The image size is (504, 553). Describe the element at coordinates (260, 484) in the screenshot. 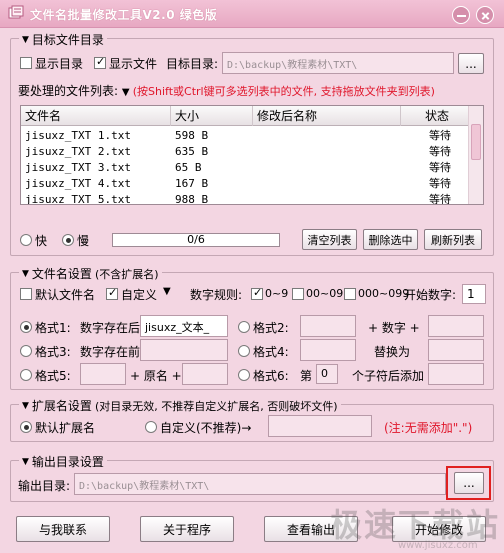

I see `output-dir-field: D:\backup\教程素材\TXT\` at that location.